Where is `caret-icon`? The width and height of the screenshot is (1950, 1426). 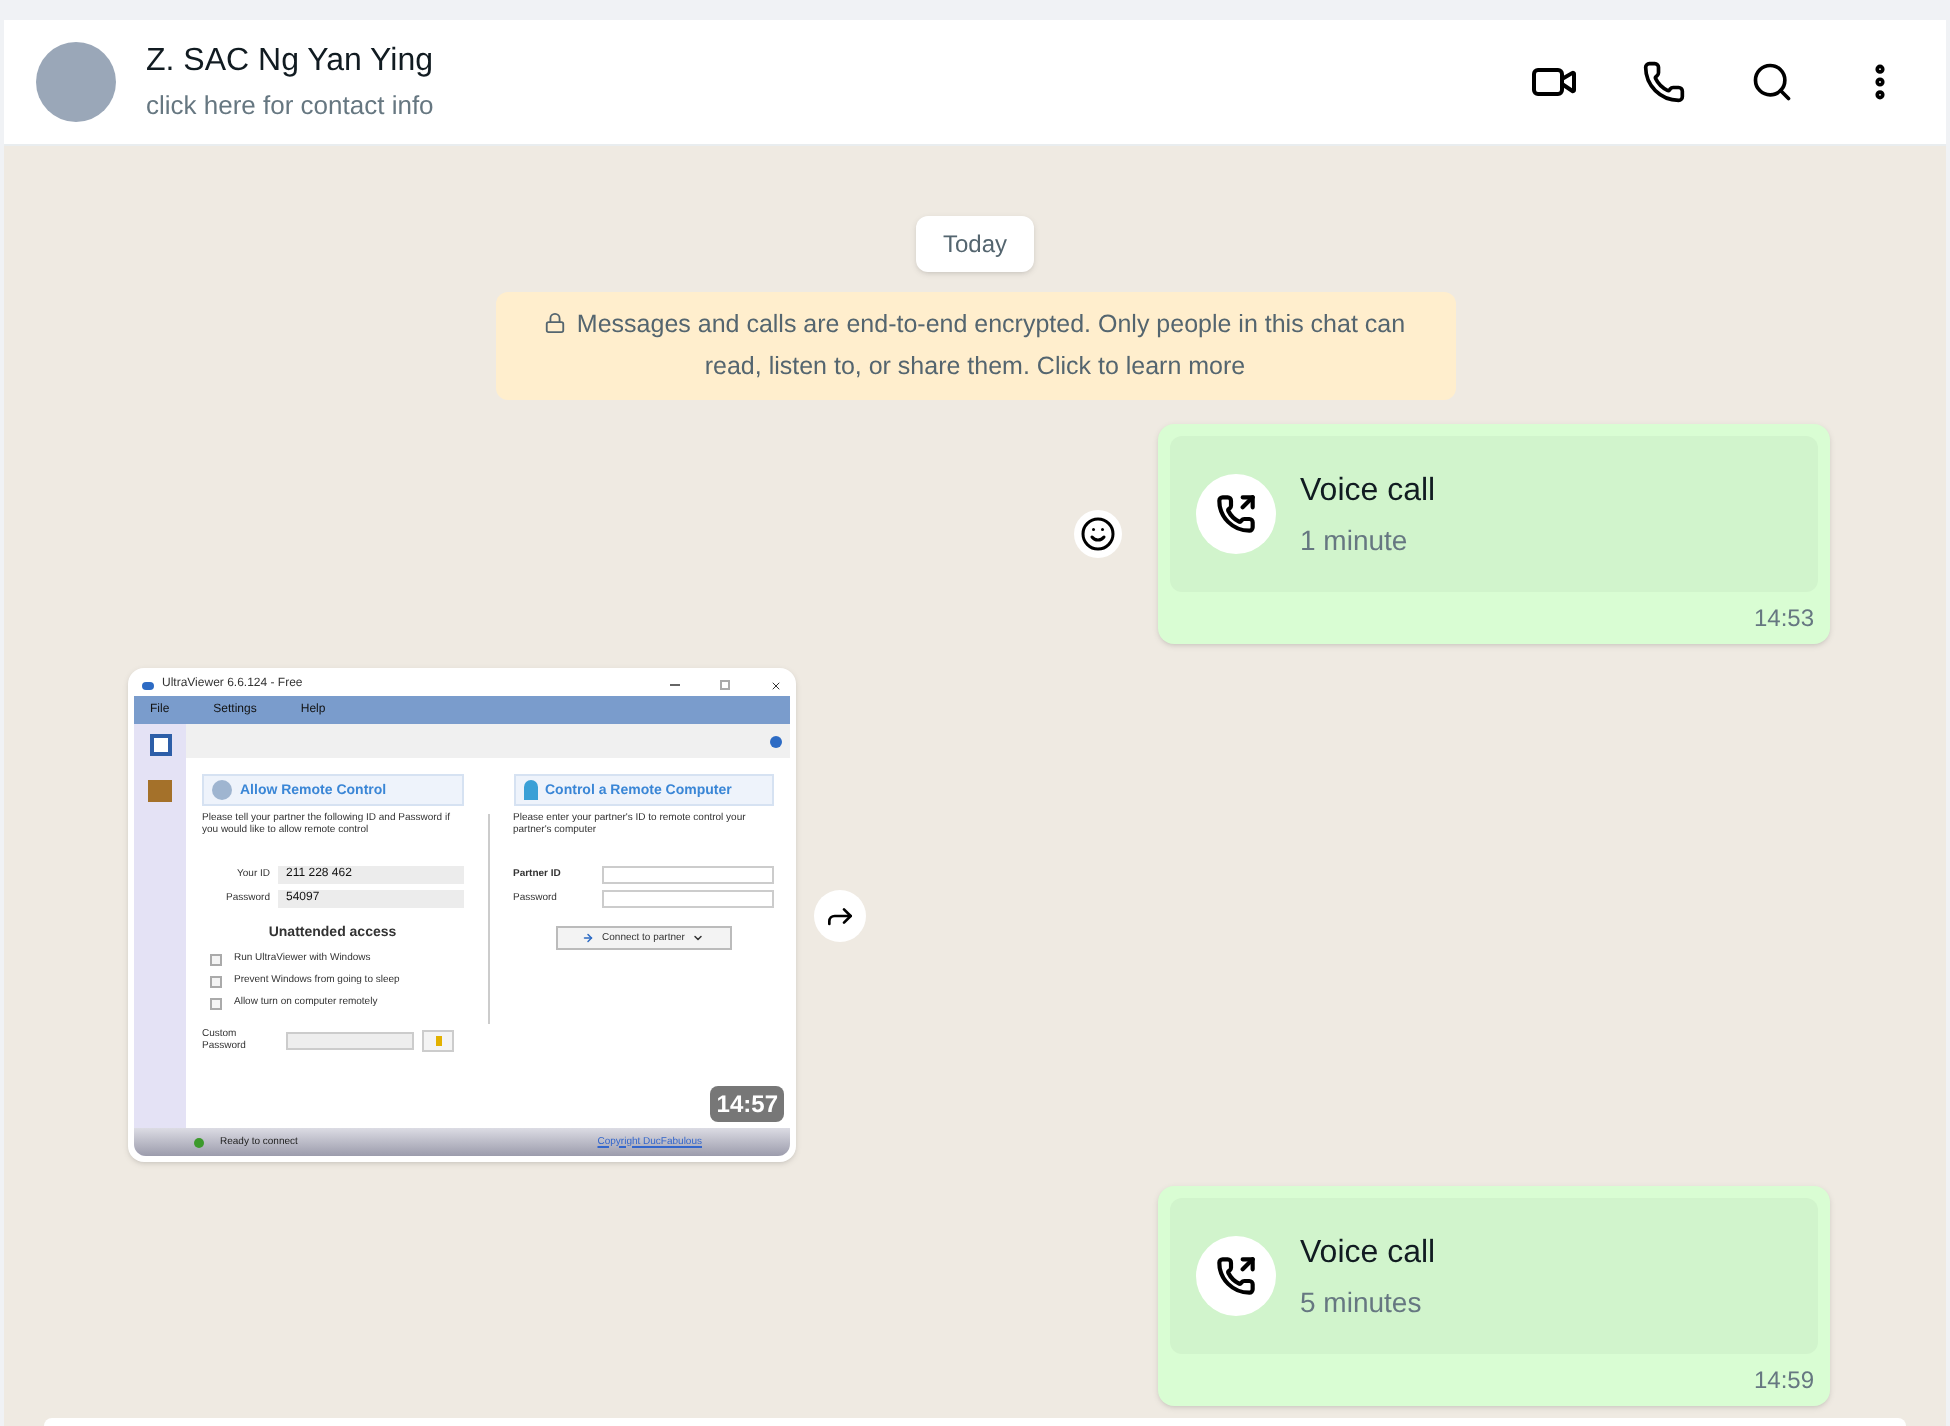 caret-icon is located at coordinates (698, 938).